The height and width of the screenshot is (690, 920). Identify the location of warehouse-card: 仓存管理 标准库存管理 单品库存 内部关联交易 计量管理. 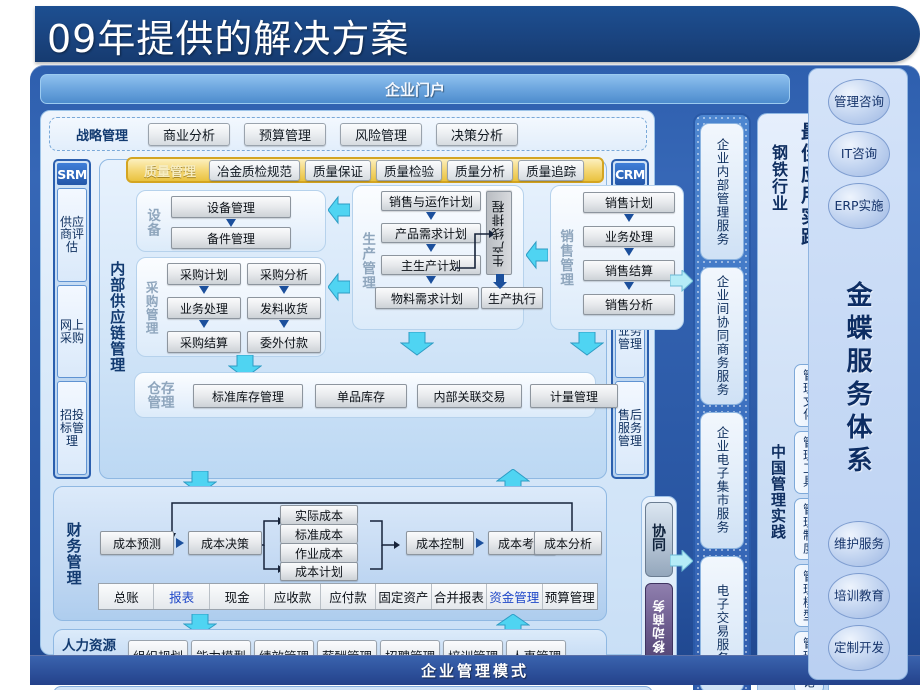
(376, 395).